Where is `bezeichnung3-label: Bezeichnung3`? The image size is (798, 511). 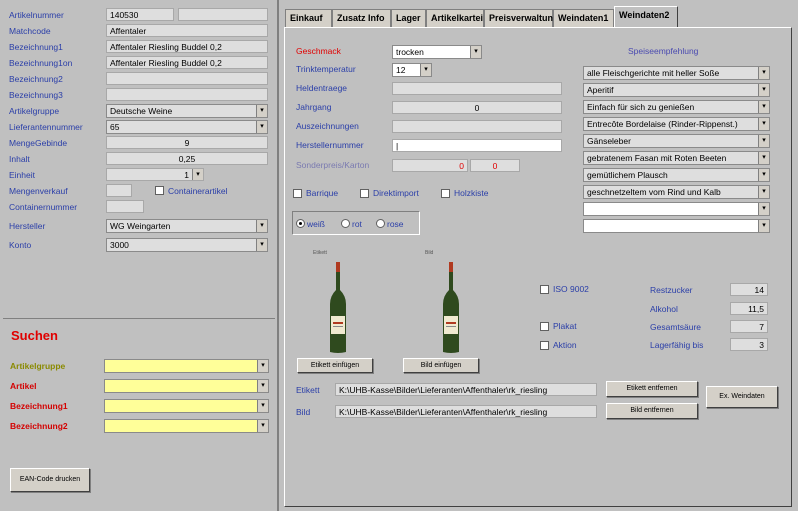
bezeichnung3-label: Bezeichnung3 is located at coordinates (36, 95).